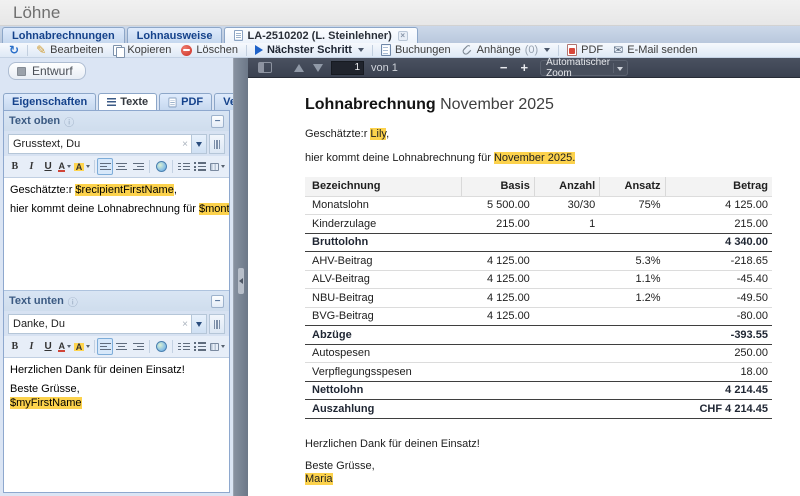 The image size is (800, 496). Describe the element at coordinates (107, 144) in the screenshot. I see `template-select: Grusstext, Du ×` at that location.